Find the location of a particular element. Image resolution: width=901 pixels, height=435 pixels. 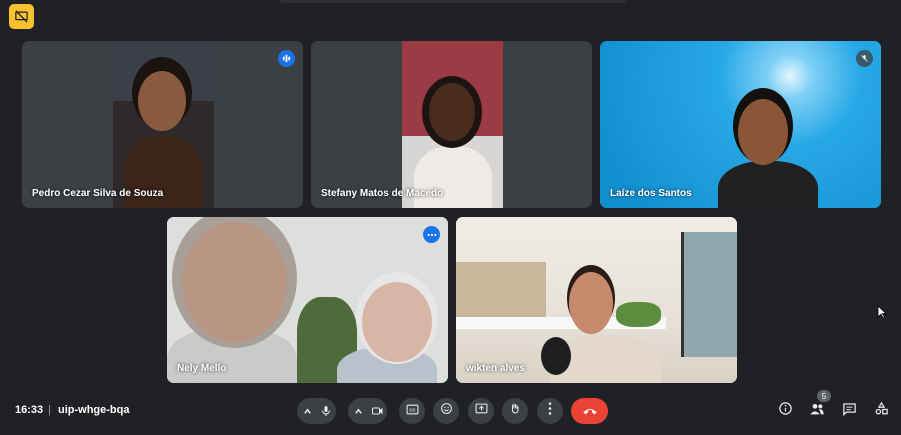

participant-name: Stefany Matos de Macedo is located at coordinates (382, 193).